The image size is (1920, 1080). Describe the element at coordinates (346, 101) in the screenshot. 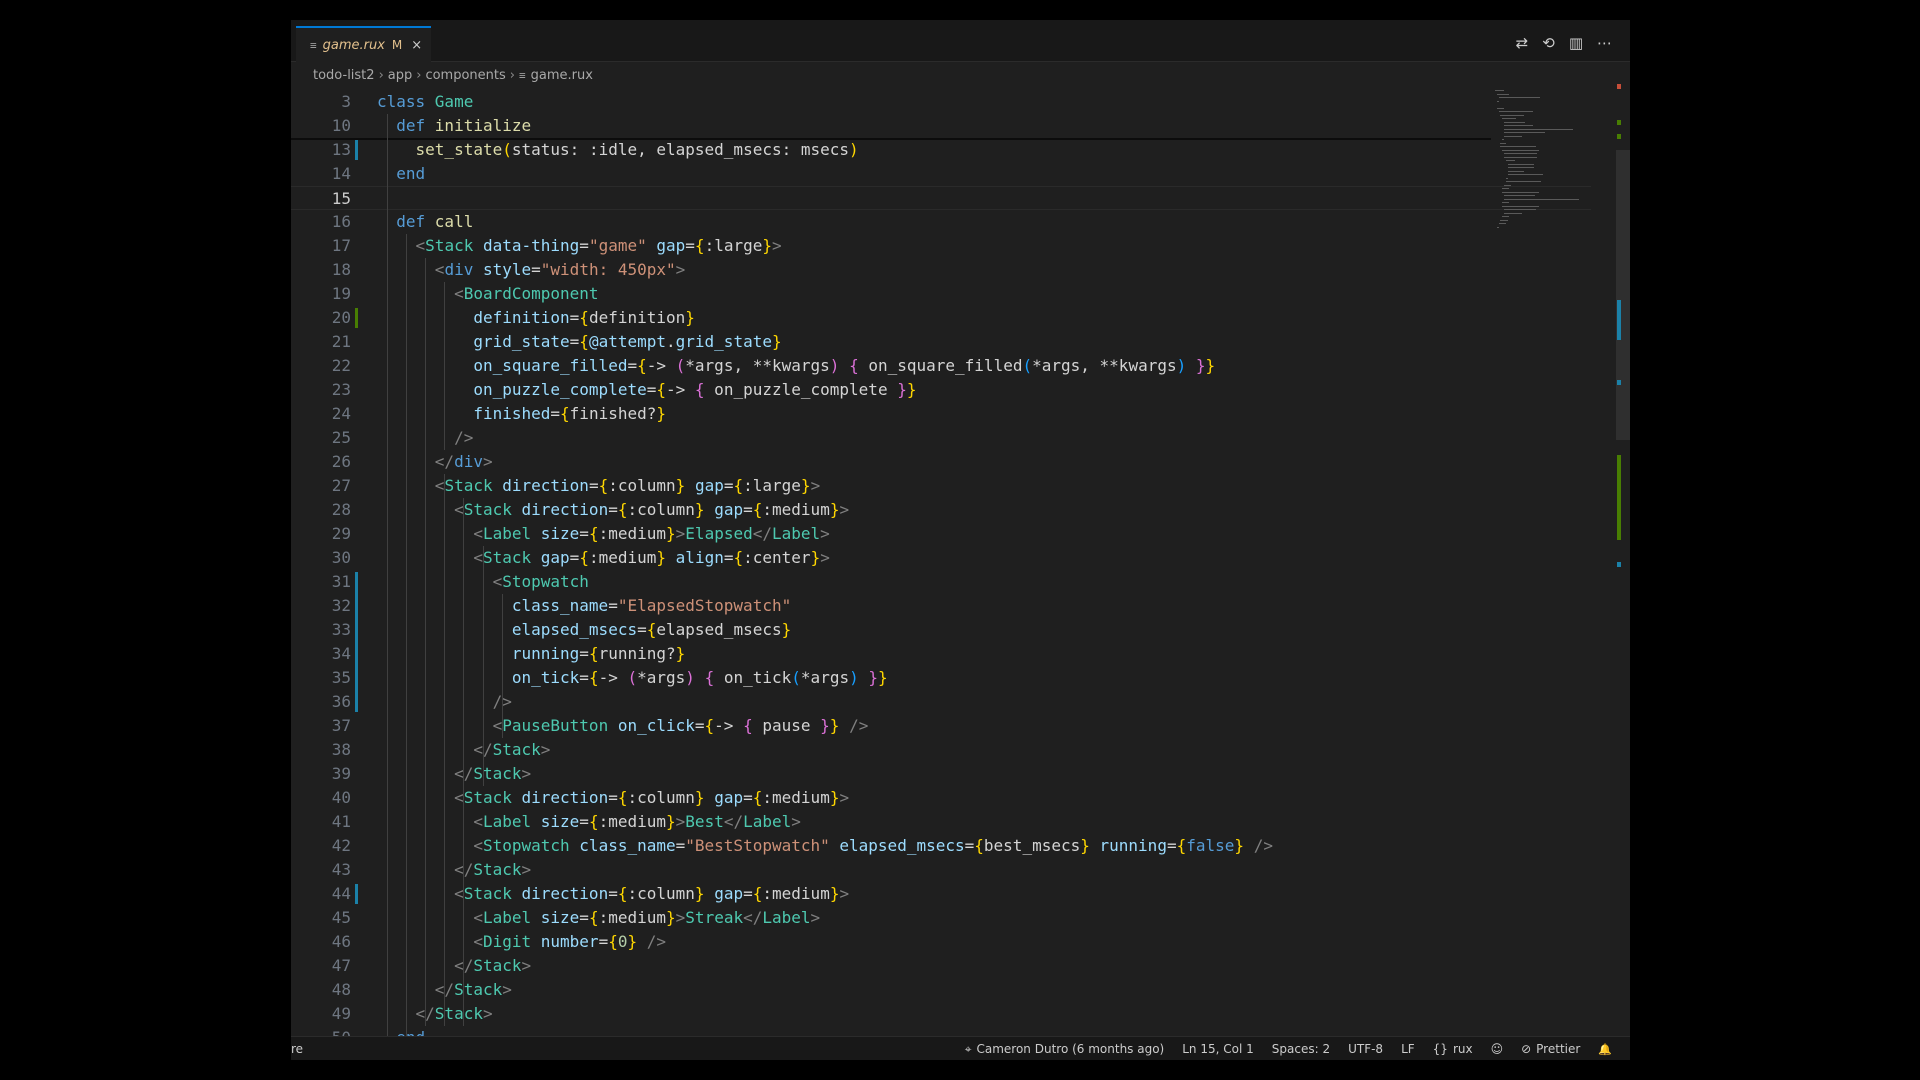

I see `line-number: 3` at that location.